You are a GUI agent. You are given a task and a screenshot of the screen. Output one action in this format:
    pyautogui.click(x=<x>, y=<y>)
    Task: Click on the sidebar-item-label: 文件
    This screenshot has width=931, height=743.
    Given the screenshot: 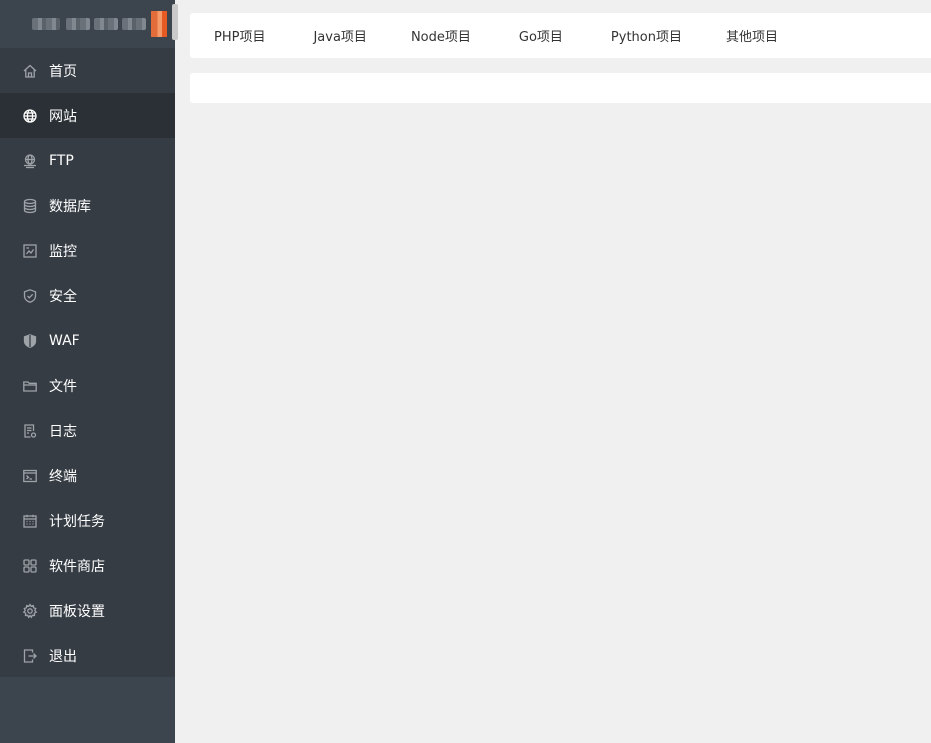 What is the action you would take?
    pyautogui.click(x=63, y=386)
    